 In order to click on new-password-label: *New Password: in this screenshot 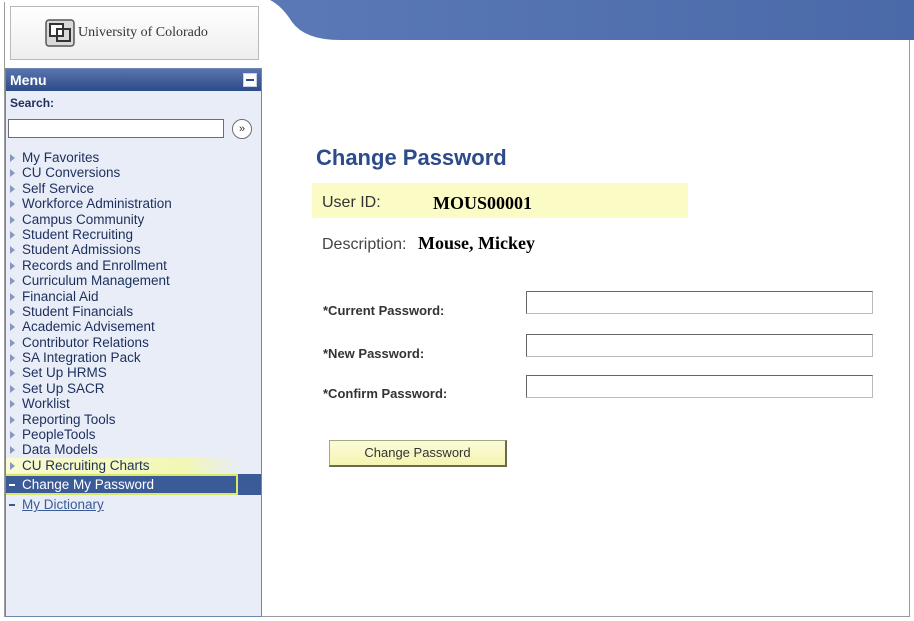, I will do `click(374, 353)`.